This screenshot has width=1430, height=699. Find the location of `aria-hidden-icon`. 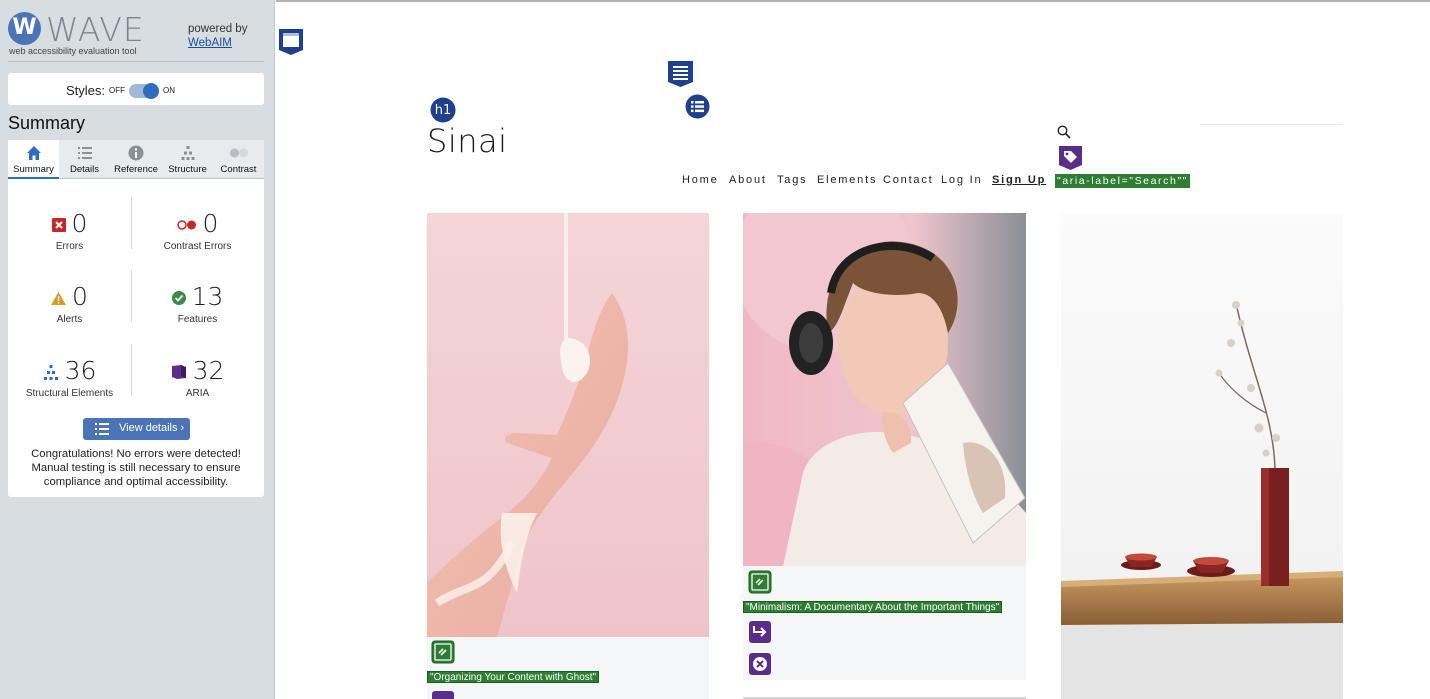

aria-hidden-icon is located at coordinates (760, 664).